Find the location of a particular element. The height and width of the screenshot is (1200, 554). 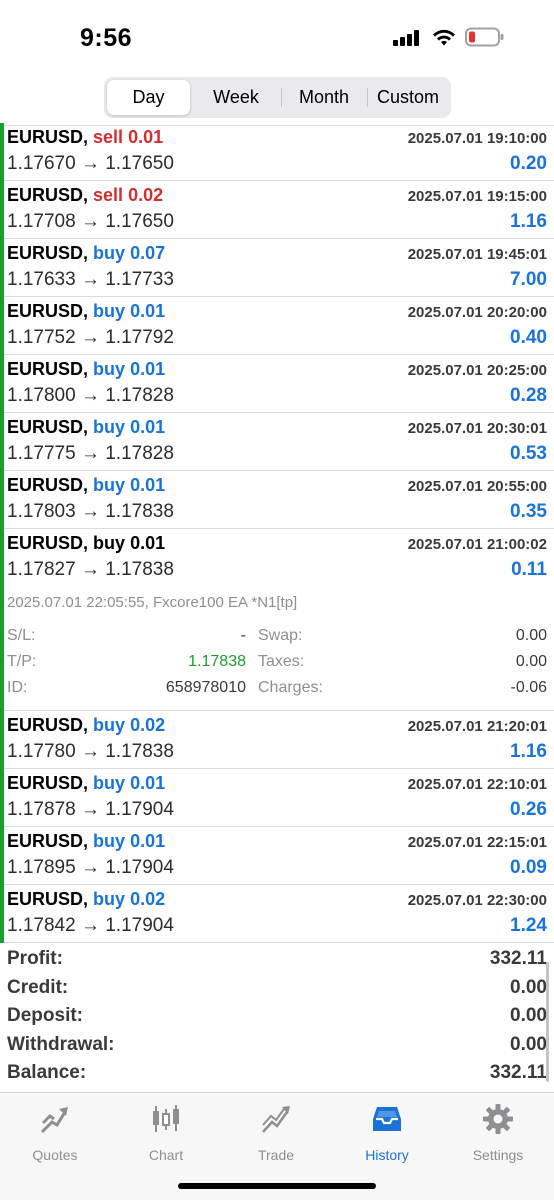

tab-quotes: Quotes is located at coordinates (55, 1132).